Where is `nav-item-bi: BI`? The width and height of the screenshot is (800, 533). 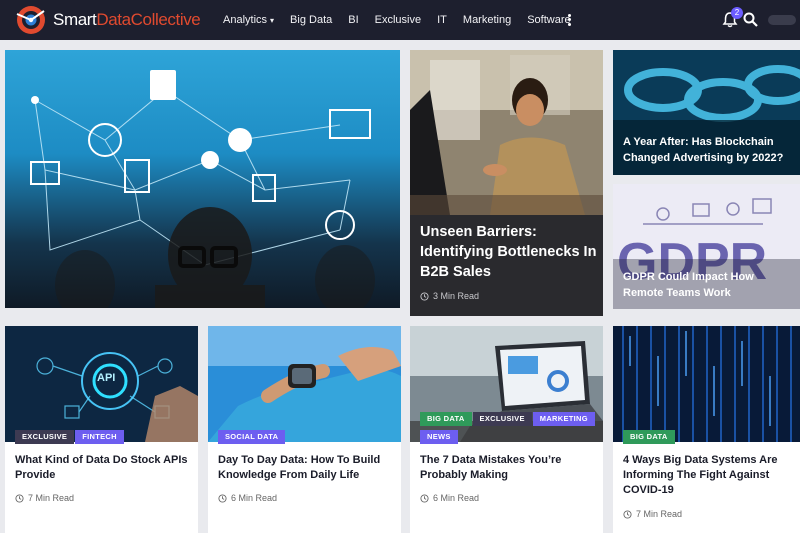
nav-item-bi: BI is located at coordinates (353, 20).